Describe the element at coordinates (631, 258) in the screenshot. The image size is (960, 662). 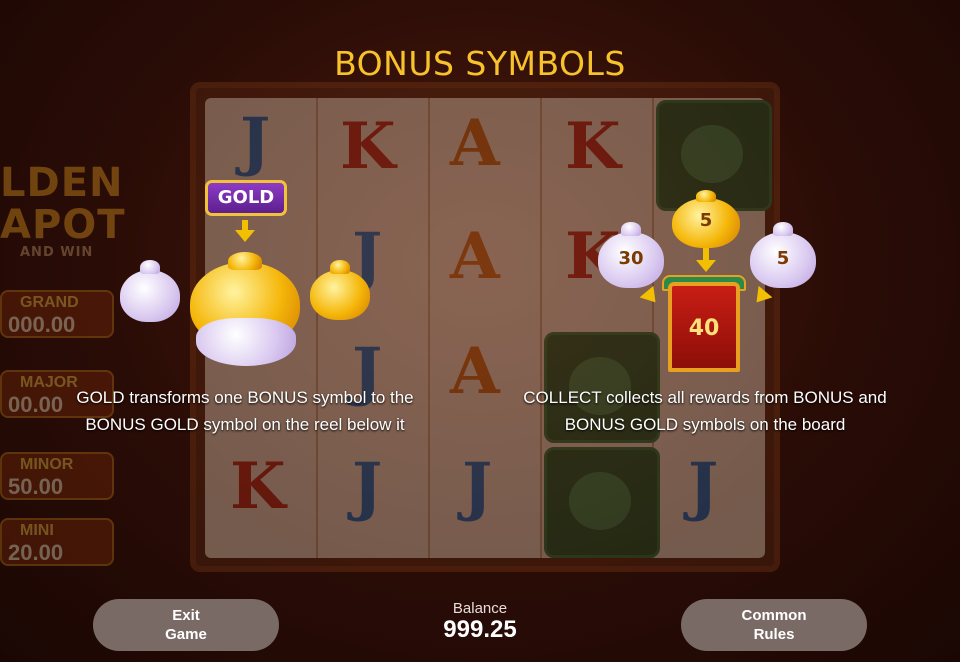
I see `pot-value: 30` at that location.